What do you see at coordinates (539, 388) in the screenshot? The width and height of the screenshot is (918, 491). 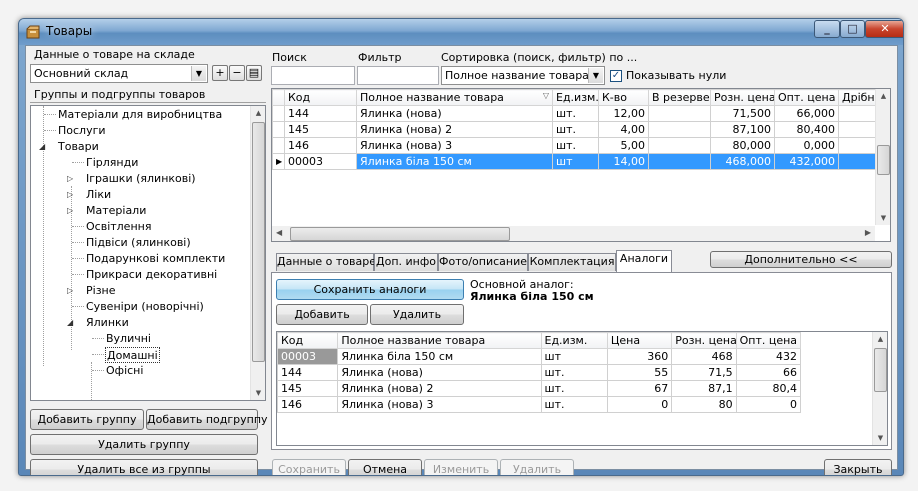 I see `table-row: 145 Ялинка (нова) 2 шт. 67 87,1 80,4` at bounding box center [539, 388].